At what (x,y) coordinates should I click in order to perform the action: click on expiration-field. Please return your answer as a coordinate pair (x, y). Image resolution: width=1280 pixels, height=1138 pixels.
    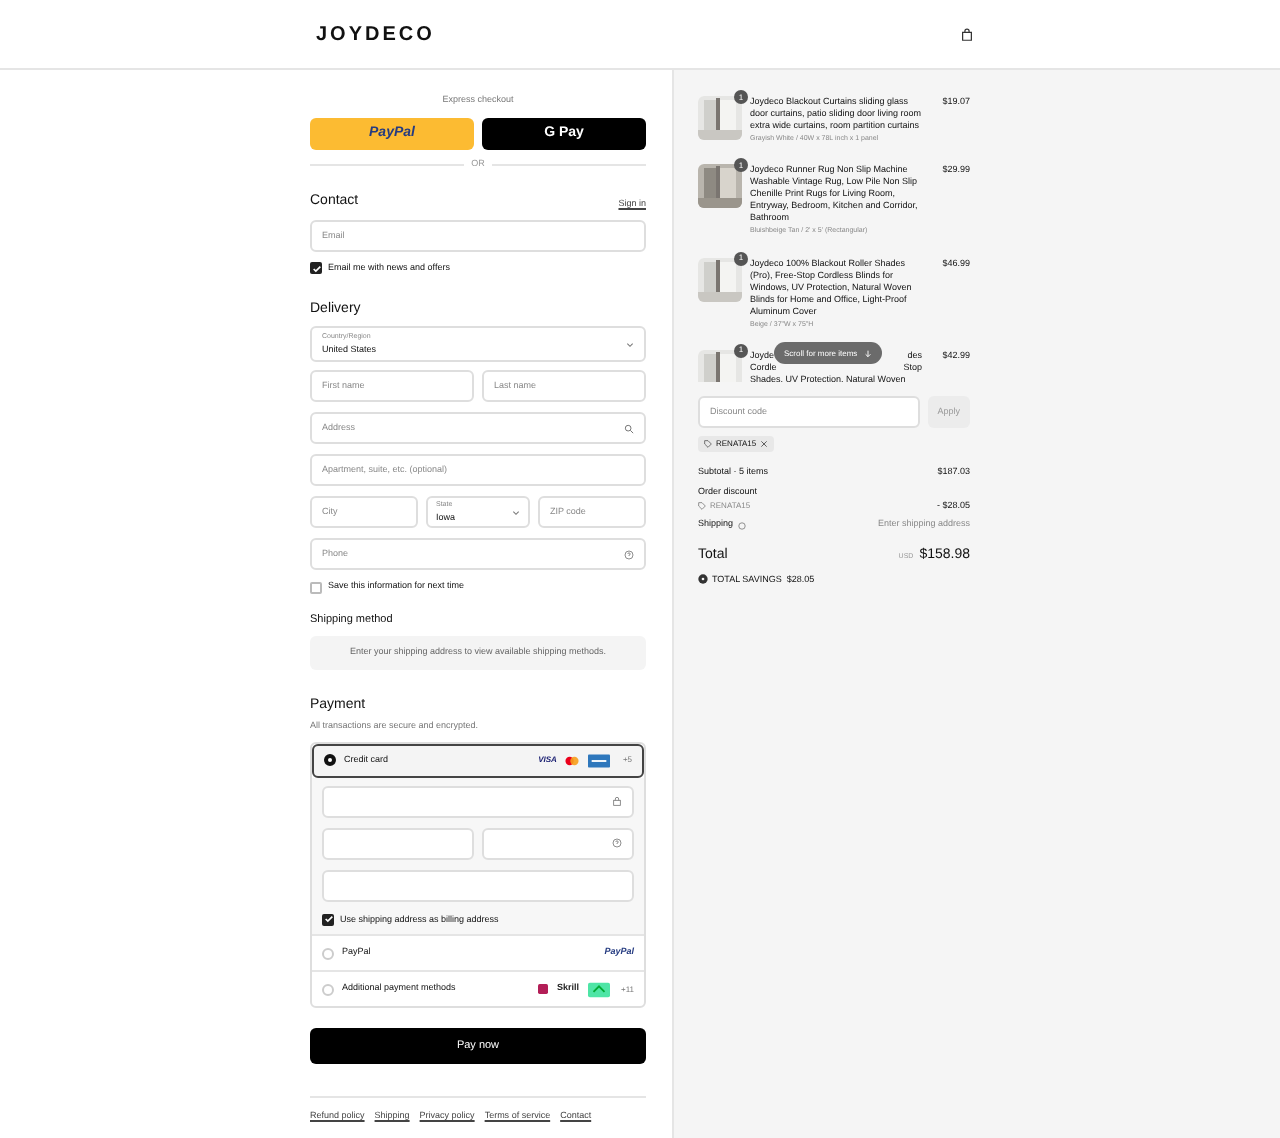
    Looking at the image, I should click on (398, 843).